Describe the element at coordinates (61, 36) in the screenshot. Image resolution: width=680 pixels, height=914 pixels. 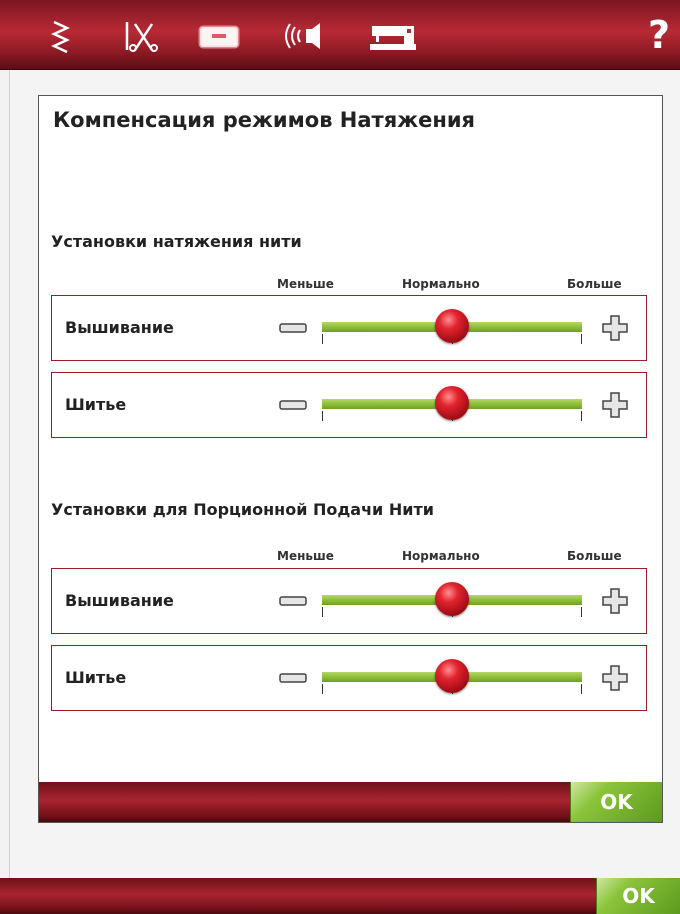
I see `stitch-zigzag-icon` at that location.